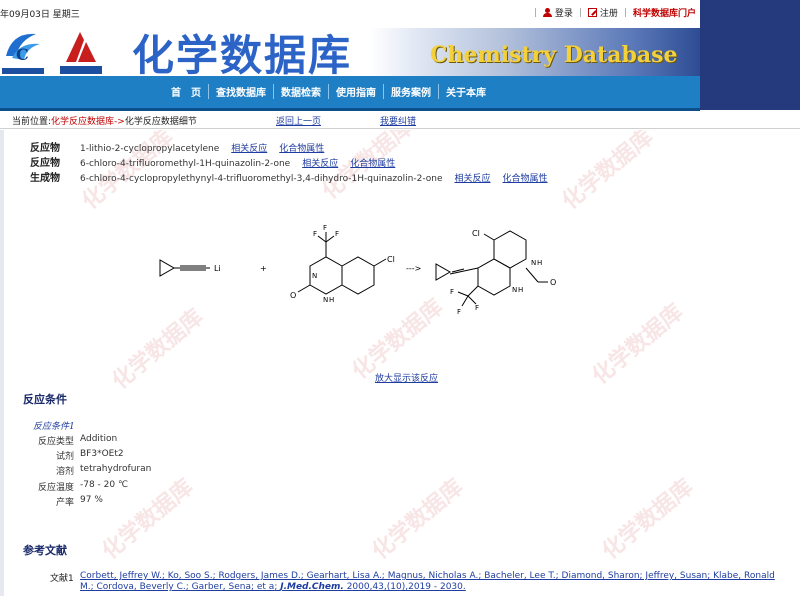  I want to click on nav-user-guide: 使用指南, so click(356, 91).